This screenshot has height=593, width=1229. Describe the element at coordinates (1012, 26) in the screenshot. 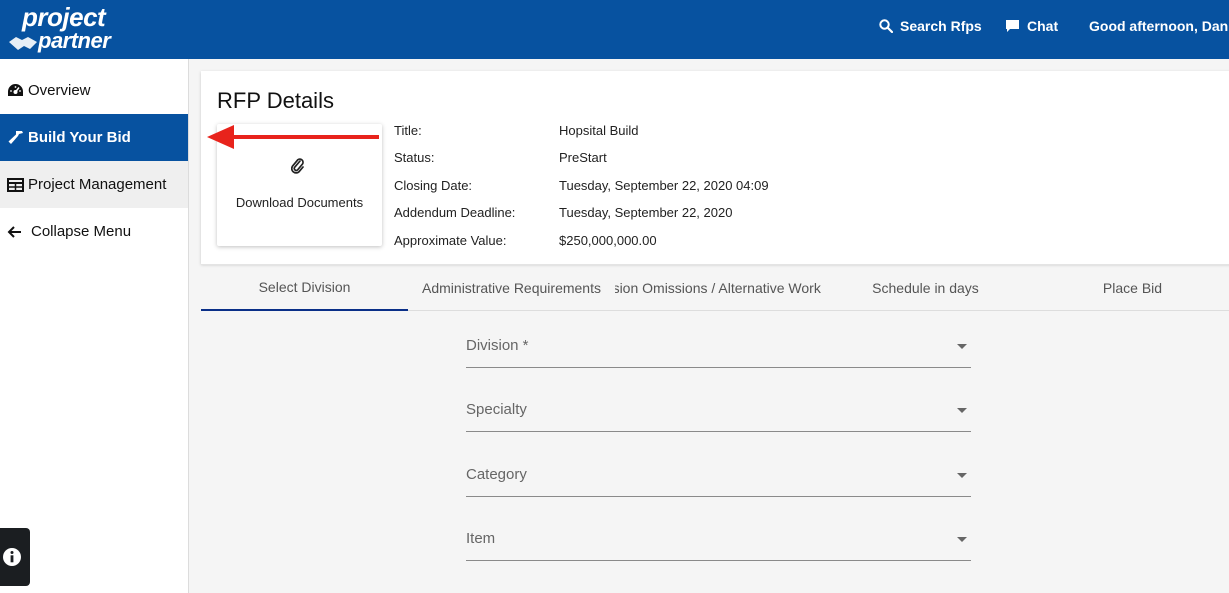

I see `chat-icon` at that location.